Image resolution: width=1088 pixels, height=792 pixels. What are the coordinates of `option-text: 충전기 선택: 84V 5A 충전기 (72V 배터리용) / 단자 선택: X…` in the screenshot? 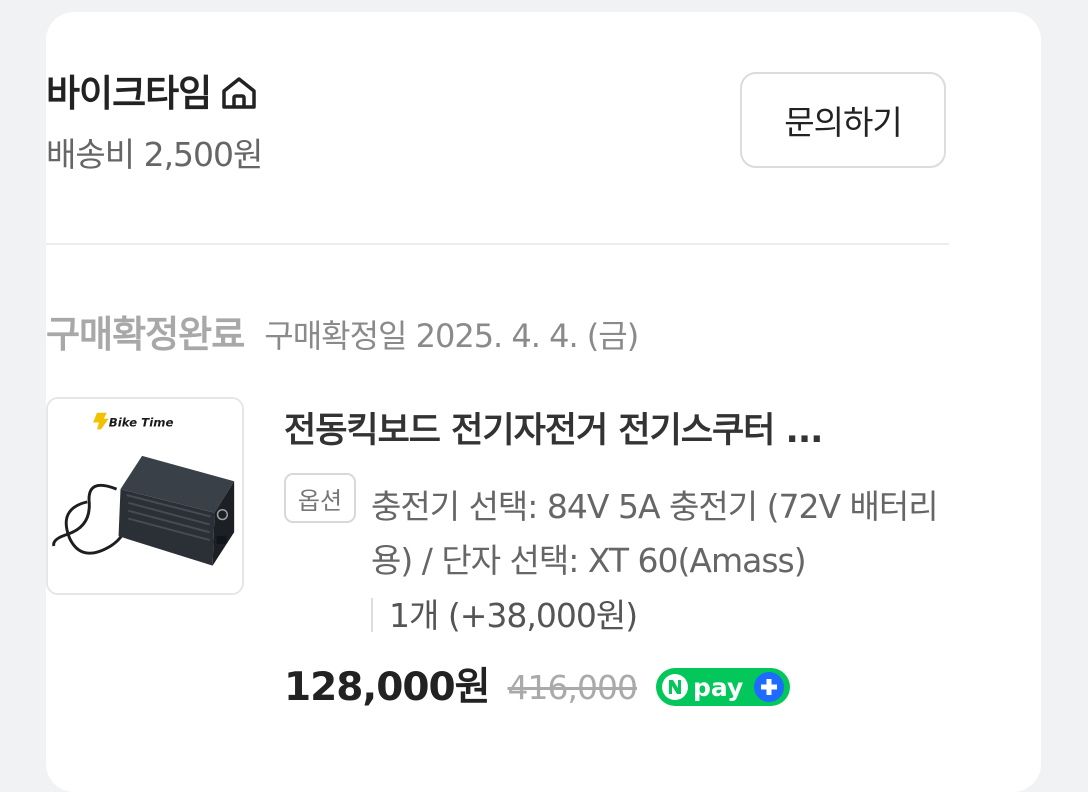 It's located at (655, 533).